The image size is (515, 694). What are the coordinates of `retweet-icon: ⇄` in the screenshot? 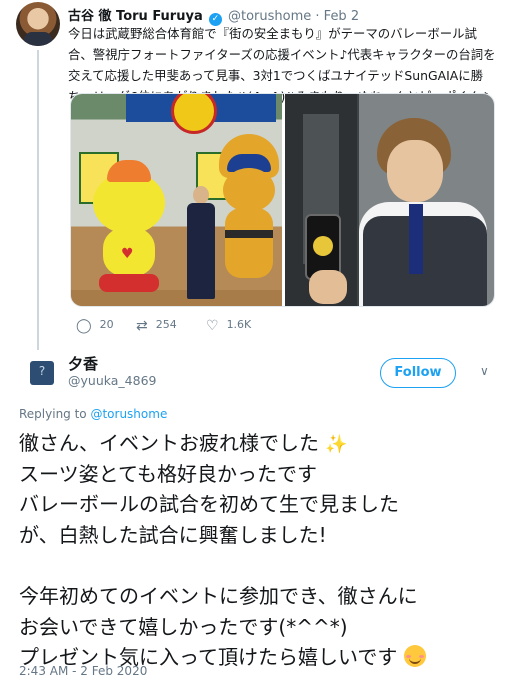 It's located at (142, 326).